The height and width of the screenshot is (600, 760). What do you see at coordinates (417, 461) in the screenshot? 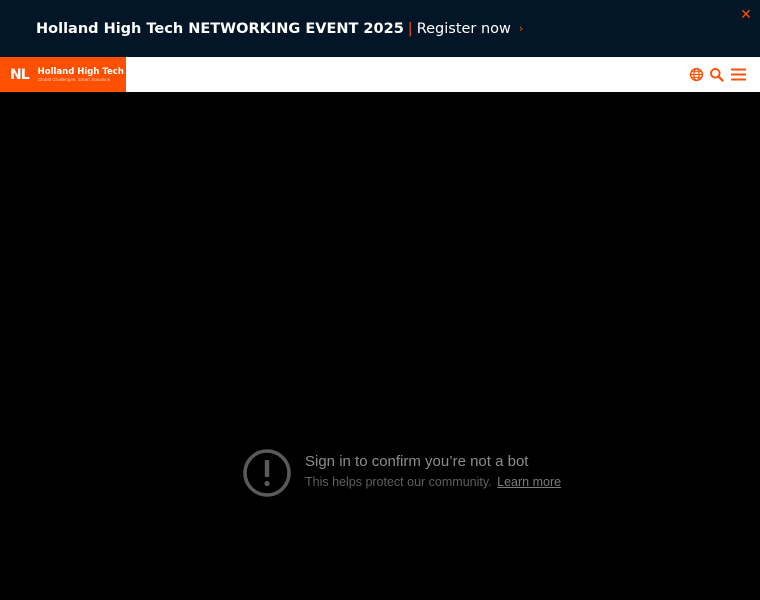
I see `bot-check-title: Sign in to confirm you’re not a bot` at bounding box center [417, 461].